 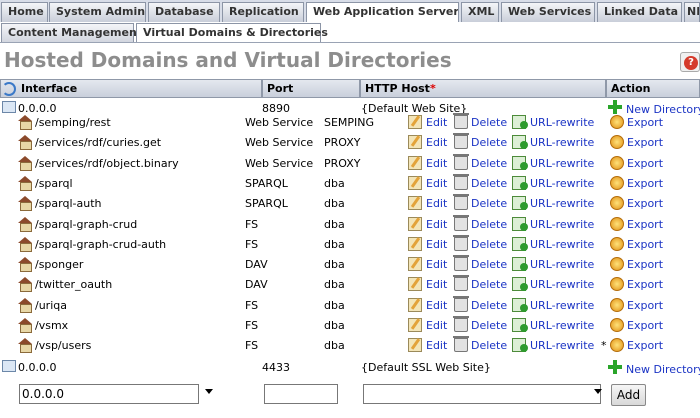 What do you see at coordinates (24, 12) in the screenshot?
I see `tab-home: Home` at bounding box center [24, 12].